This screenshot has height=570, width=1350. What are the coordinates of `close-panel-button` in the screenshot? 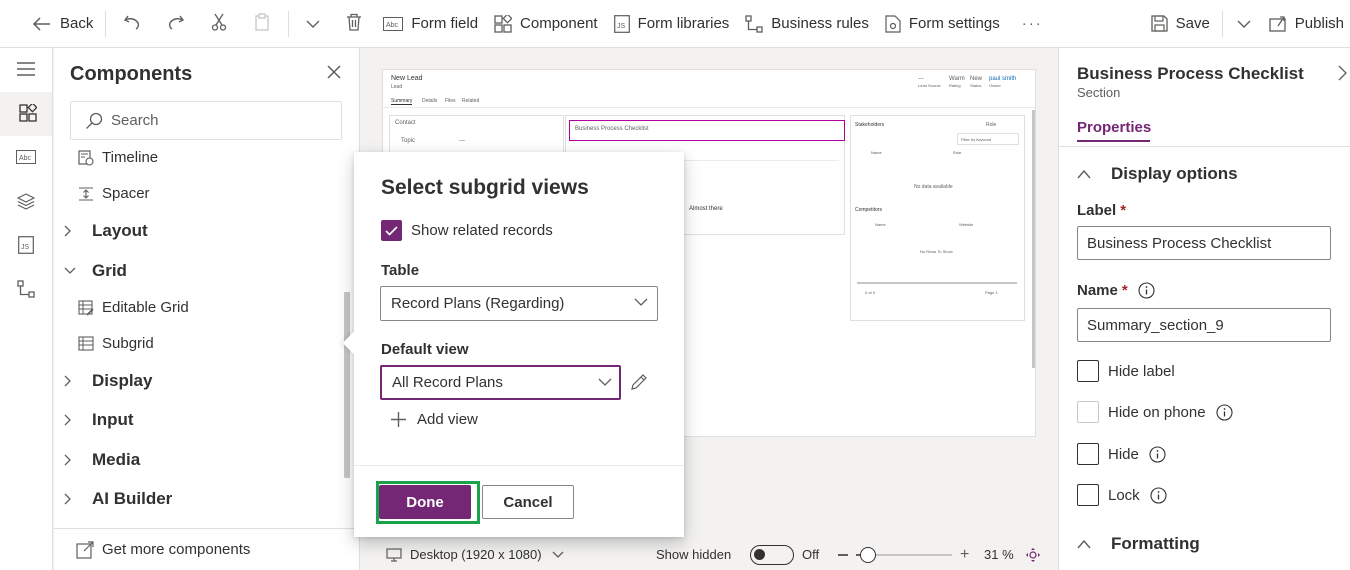 It's located at (334, 73).